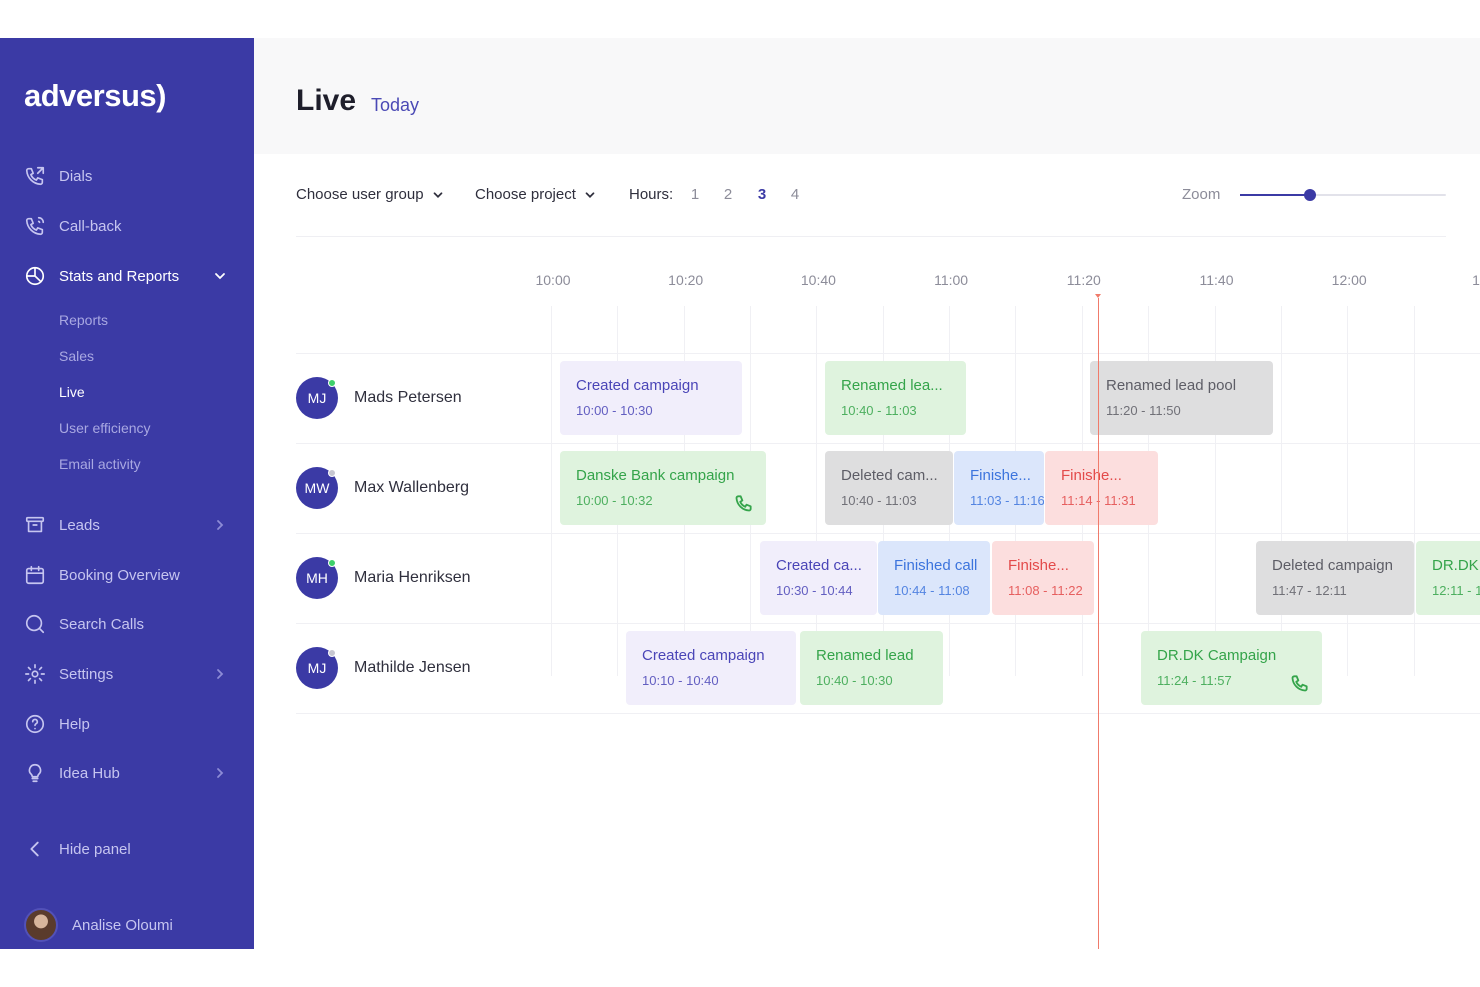 The image size is (1480, 987). I want to click on timeline-event: Deleted campaign 11:47 - 12:11, so click(1335, 578).